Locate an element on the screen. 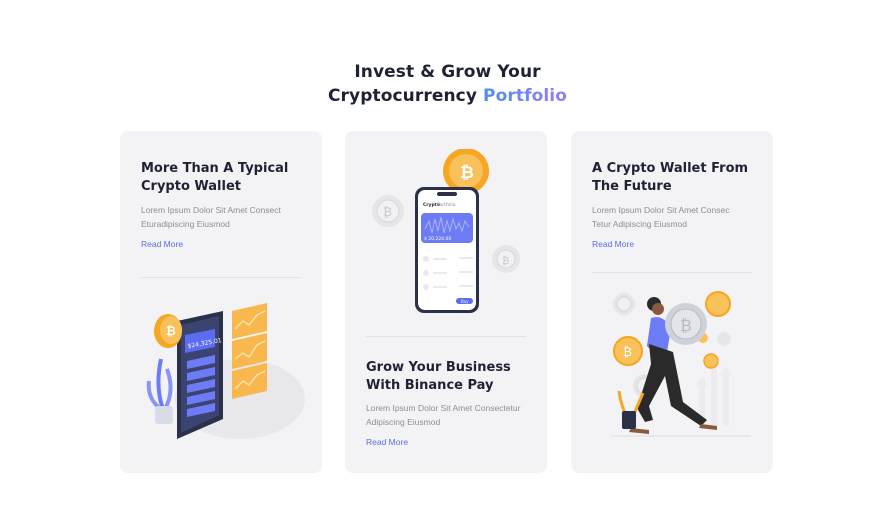 The image size is (895, 523). app-balance: $ 20,224.00 is located at coordinates (437, 239).